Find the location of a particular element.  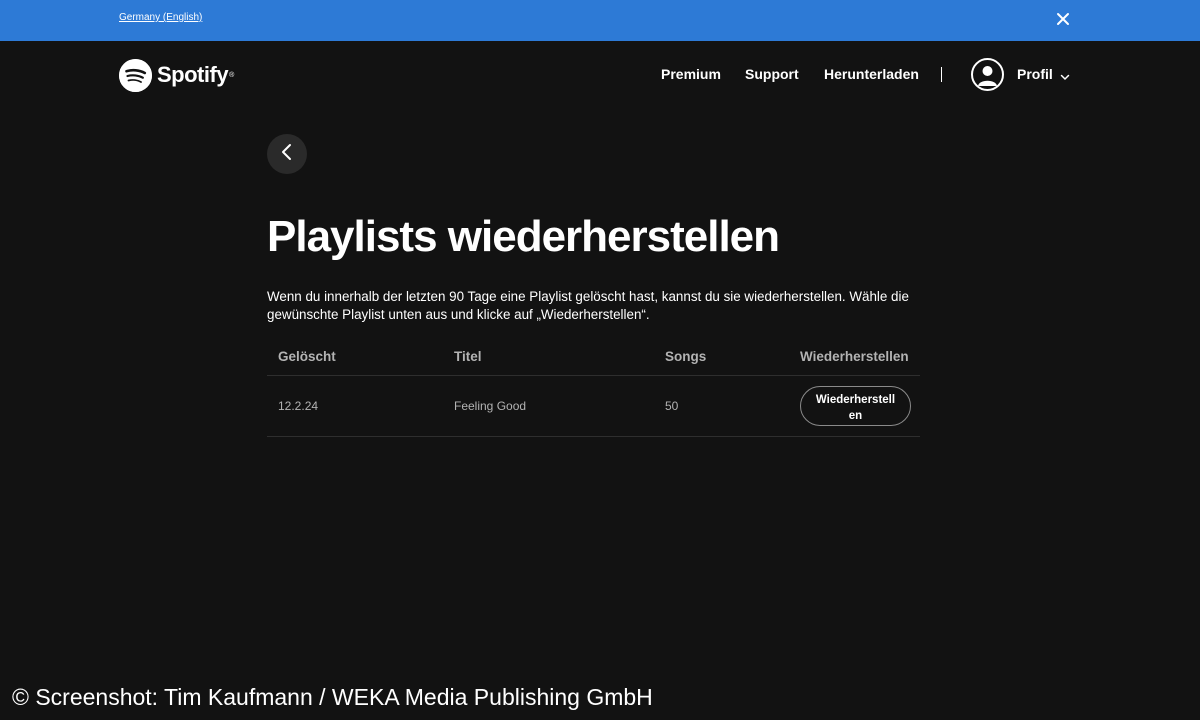

user-icon is located at coordinates (987, 74).